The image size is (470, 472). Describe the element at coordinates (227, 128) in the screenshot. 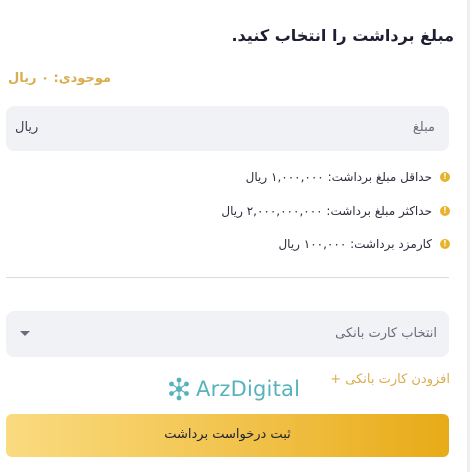

I see `amount-input: مبلغ ریال` at that location.